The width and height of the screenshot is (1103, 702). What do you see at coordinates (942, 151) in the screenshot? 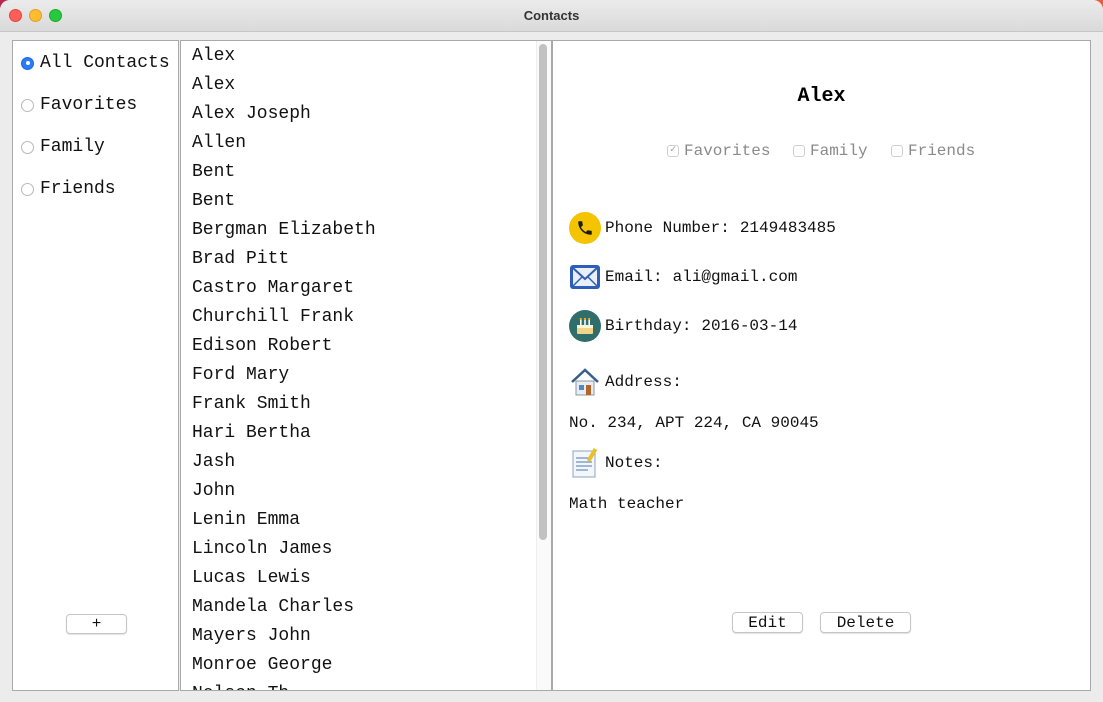
I see `tag-label: Friends` at bounding box center [942, 151].